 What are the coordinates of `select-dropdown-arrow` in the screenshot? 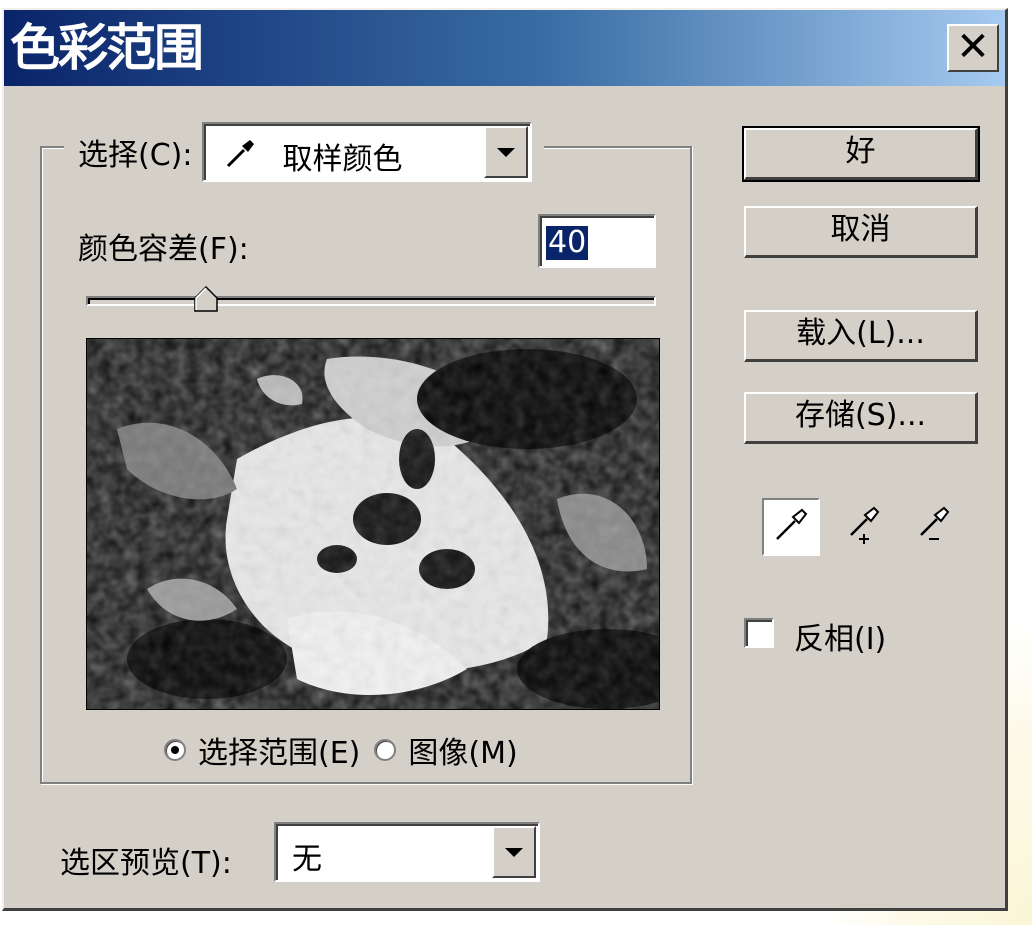 It's located at (506, 152).